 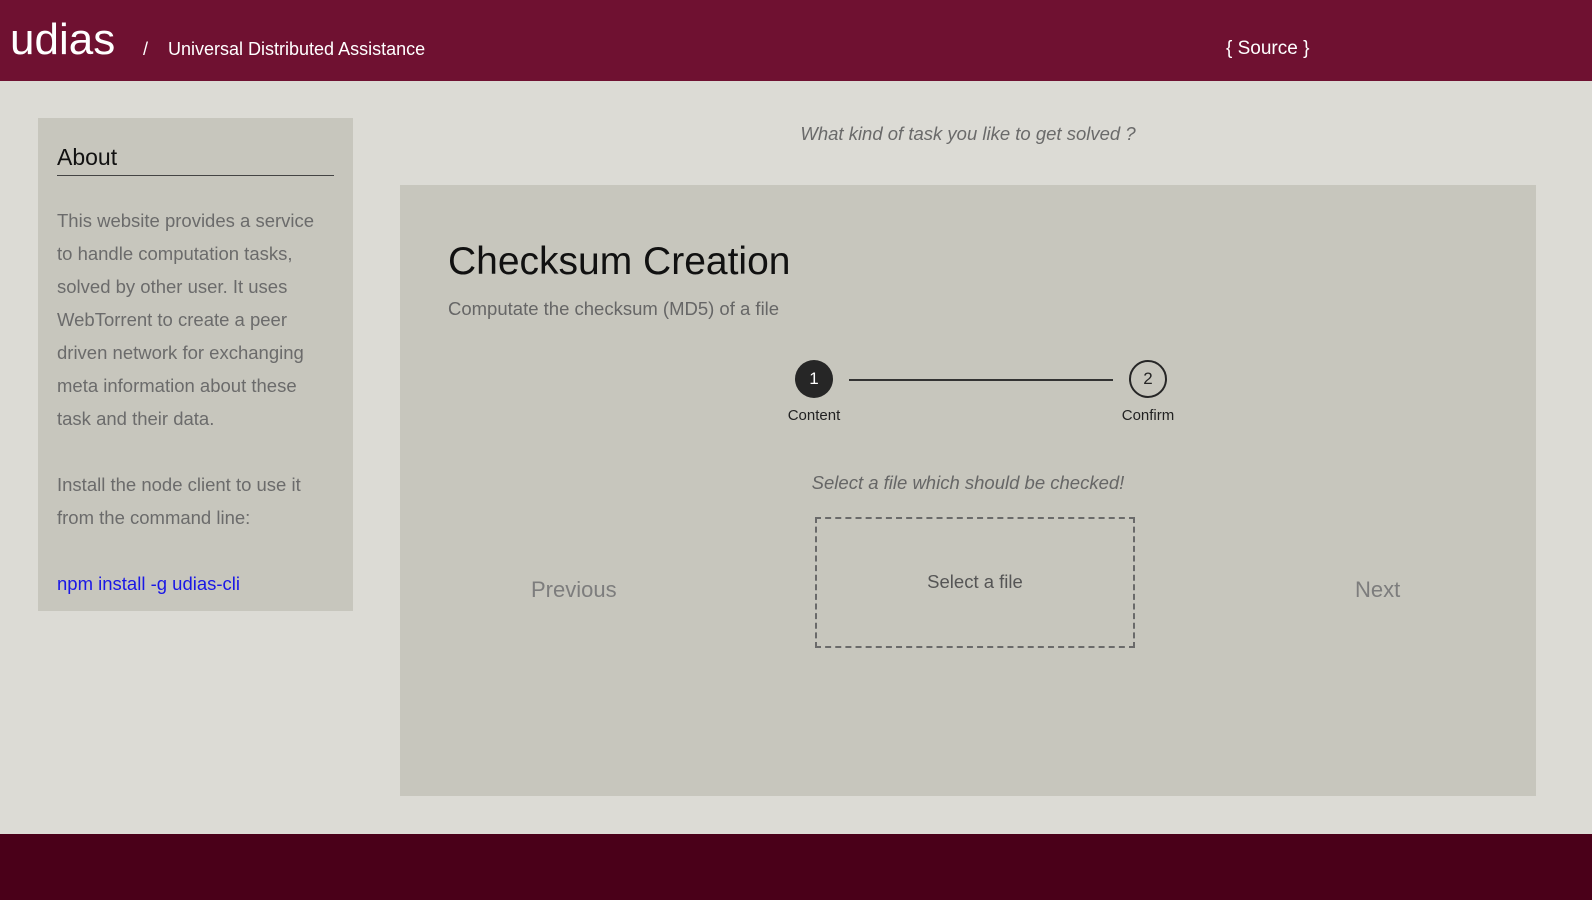 What do you see at coordinates (297, 49) in the screenshot?
I see `app-tagline: Universal Distributed Assistance` at bounding box center [297, 49].